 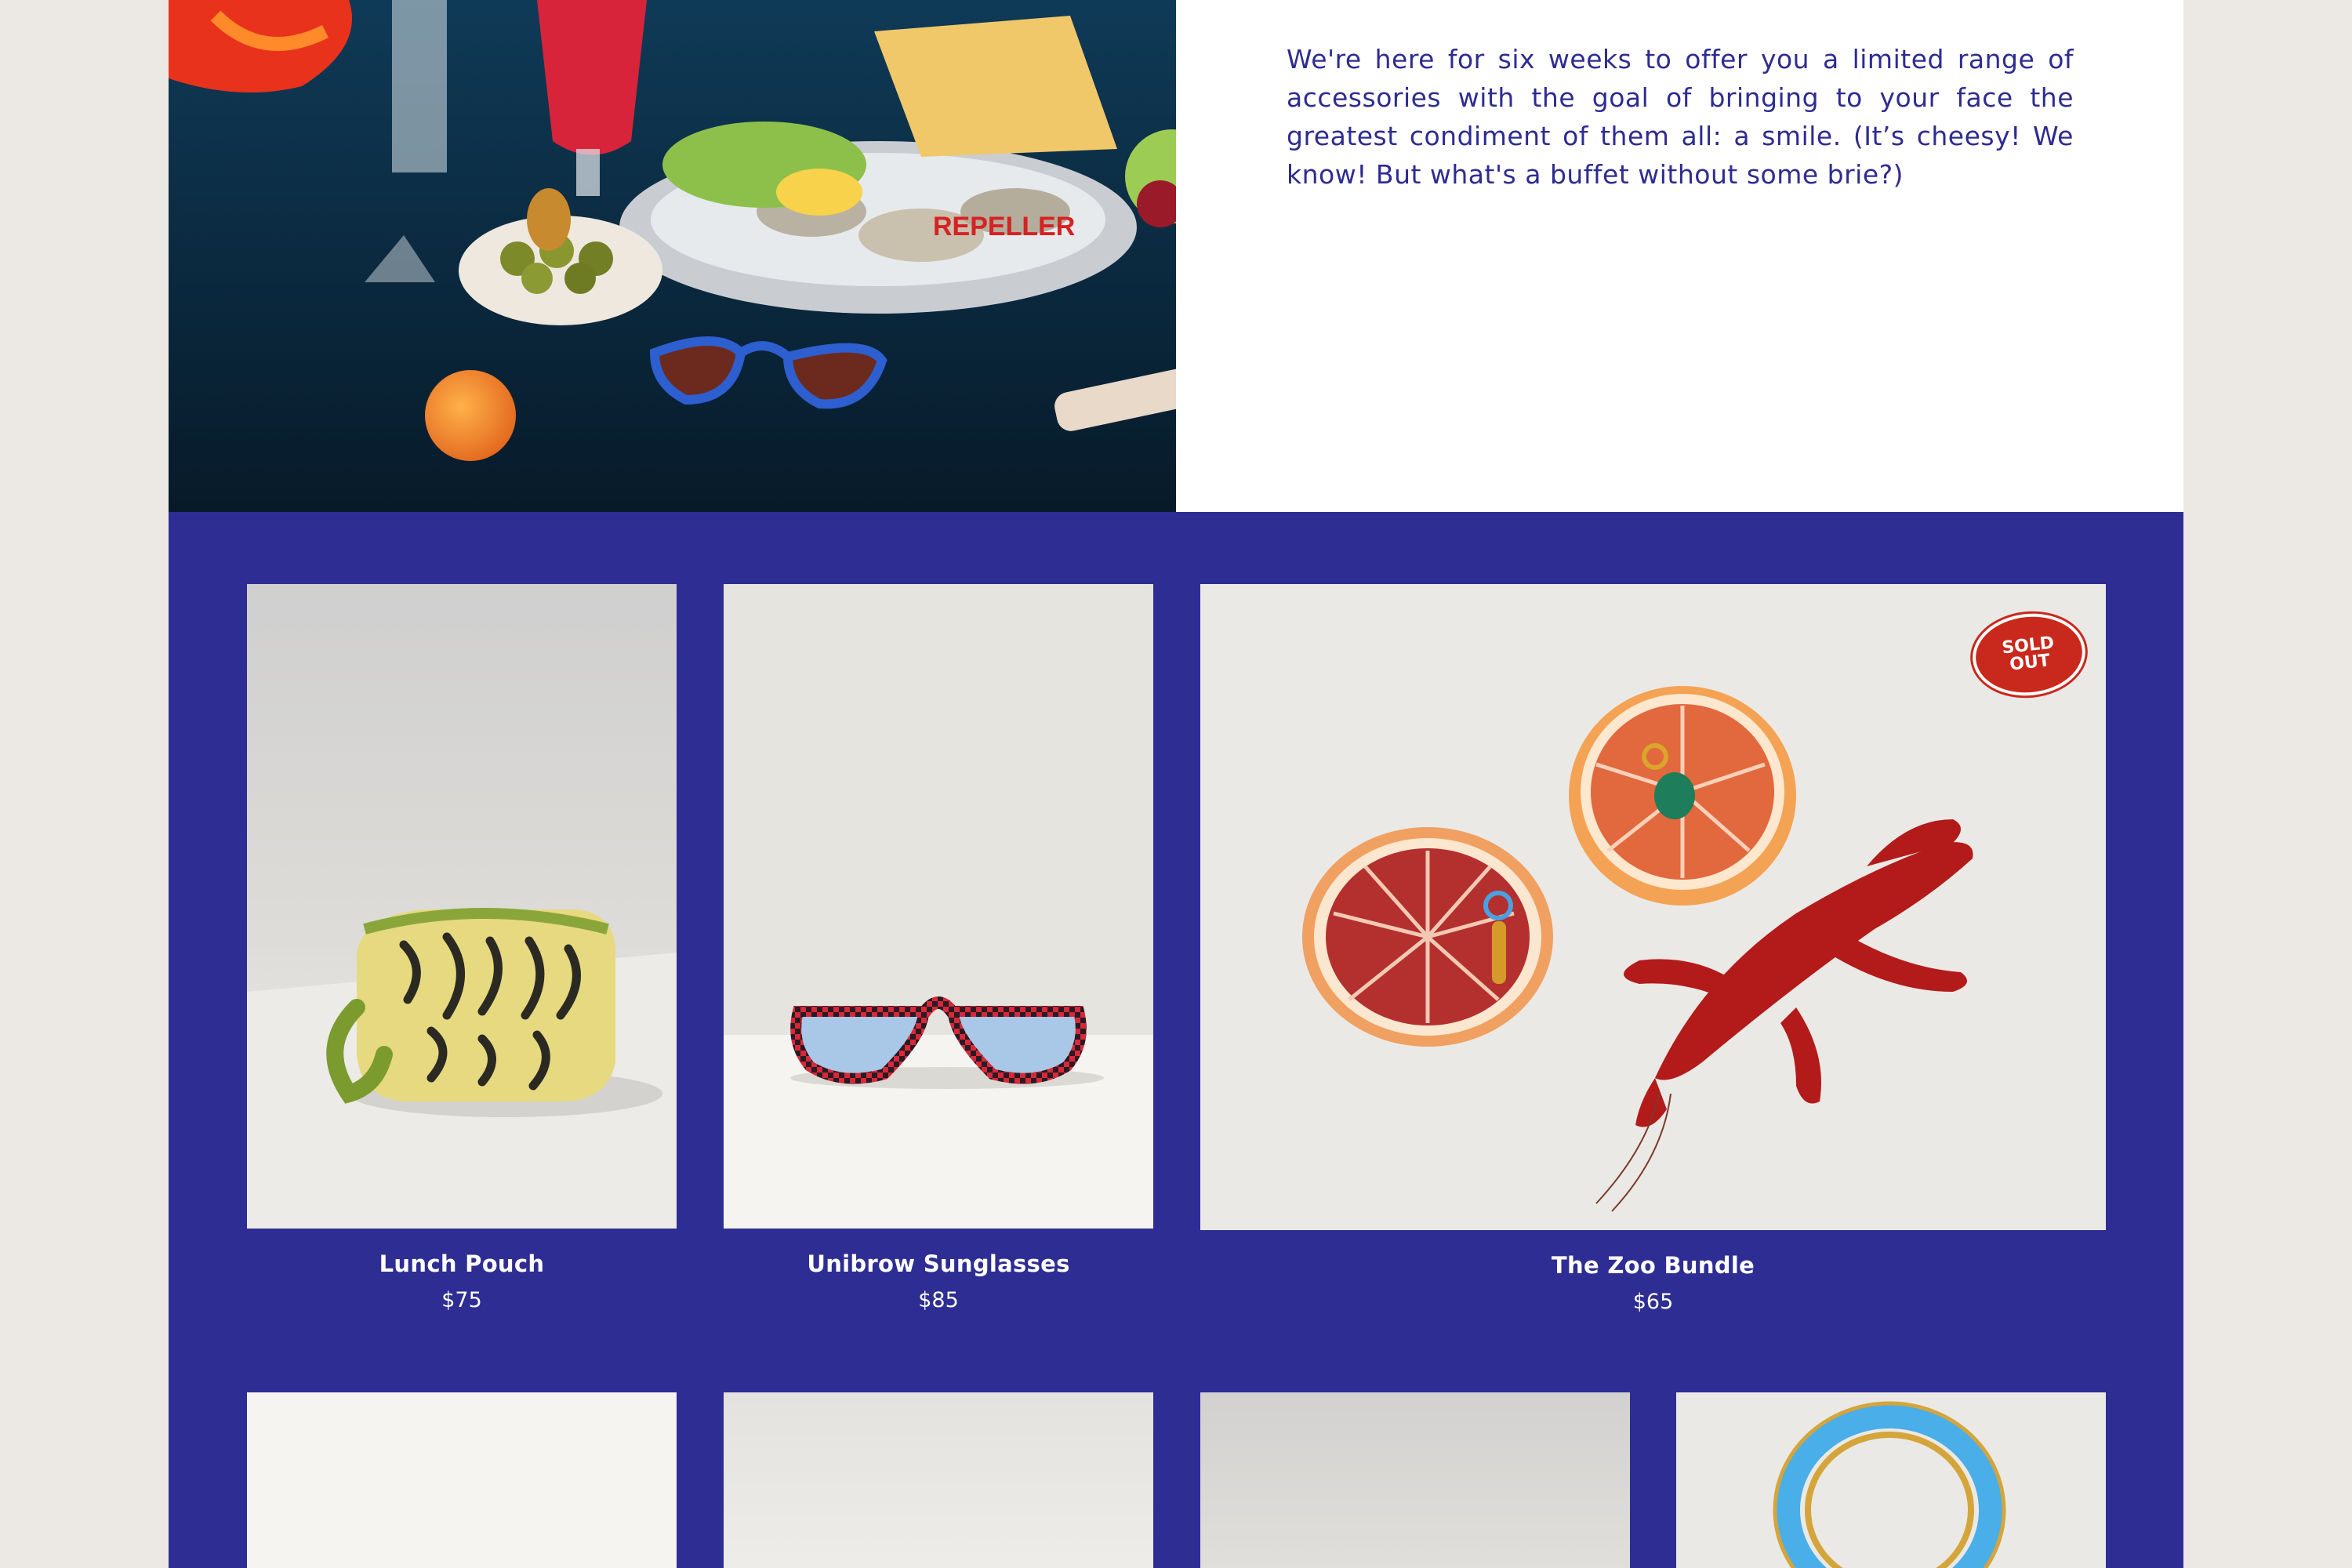 I want to click on sunglasses-illustration, so click(x=939, y=906).